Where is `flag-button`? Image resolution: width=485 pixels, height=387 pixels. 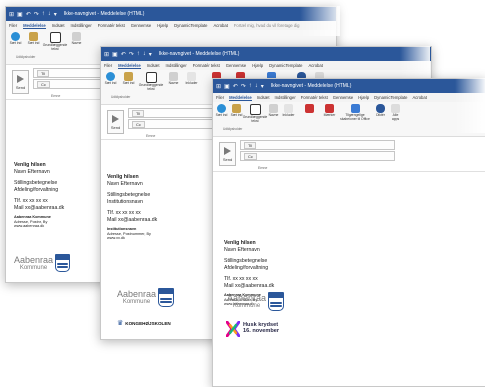 flag-button is located at coordinates (309, 109).